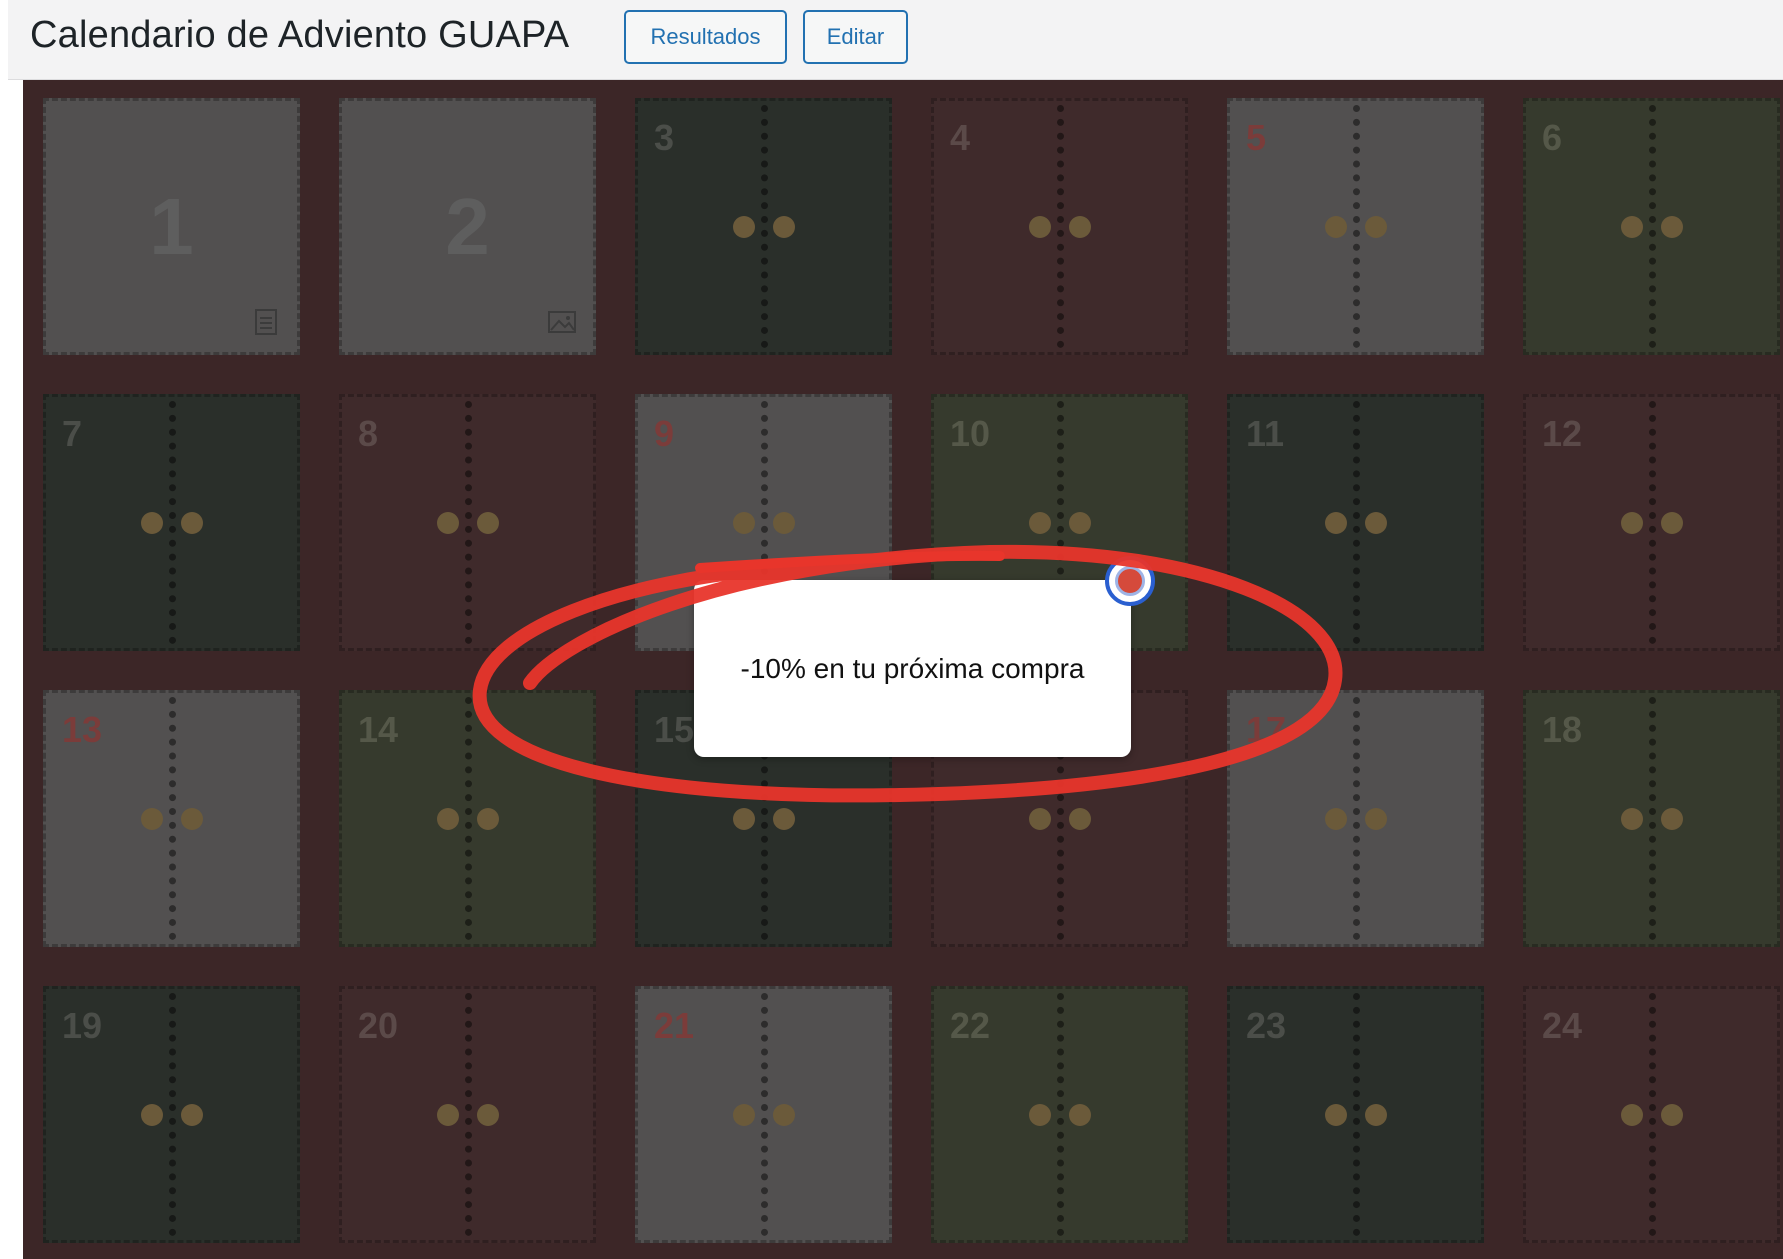 The width and height of the screenshot is (1783, 1259). Describe the element at coordinates (1552, 137) in the screenshot. I see `door-number: 6` at that location.